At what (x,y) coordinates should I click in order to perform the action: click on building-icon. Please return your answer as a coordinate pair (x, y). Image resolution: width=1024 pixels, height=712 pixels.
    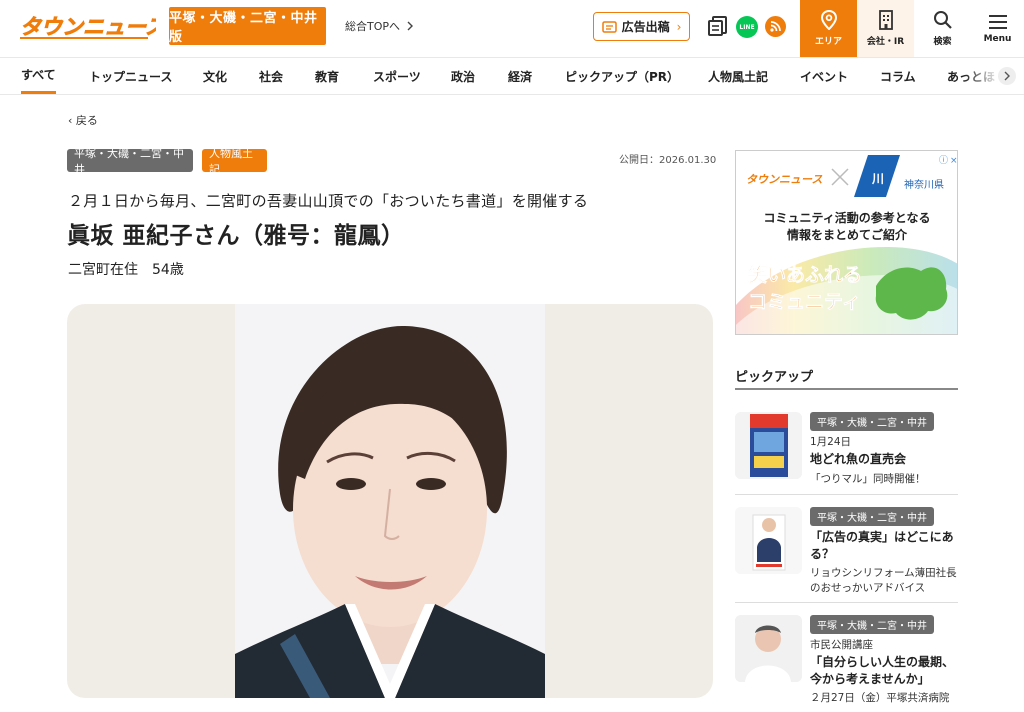
    Looking at the image, I should click on (885, 20).